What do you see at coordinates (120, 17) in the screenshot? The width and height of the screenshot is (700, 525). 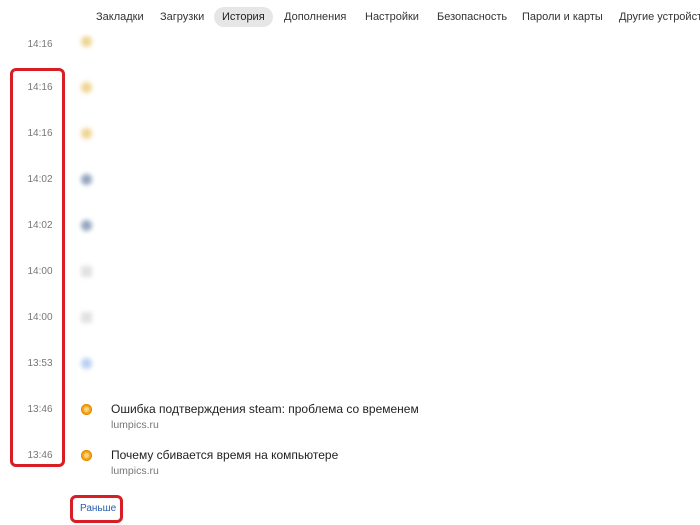 I see `tab-bookmarks: Закладки` at bounding box center [120, 17].